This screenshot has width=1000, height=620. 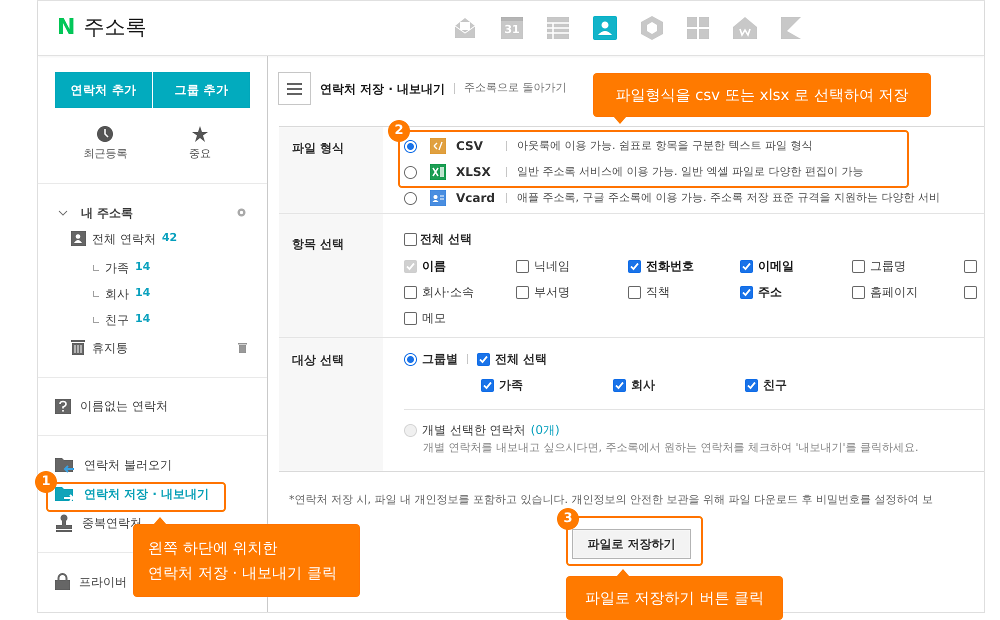 I want to click on tree-item: 전체 연락처, so click(x=124, y=239).